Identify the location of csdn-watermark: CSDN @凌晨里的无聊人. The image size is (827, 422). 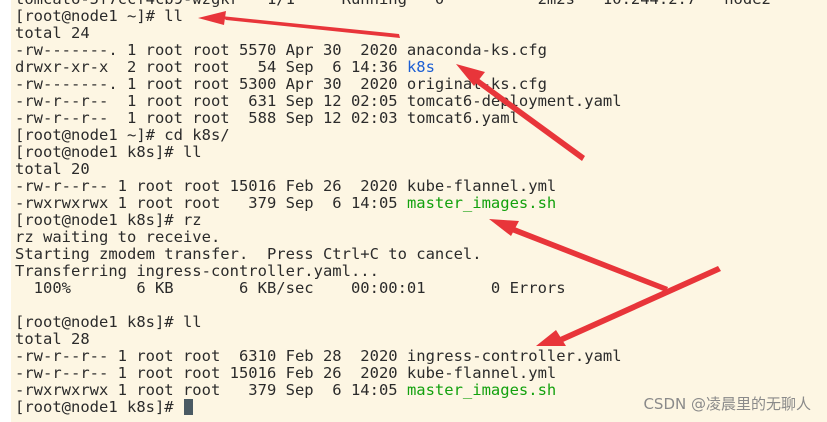
(727, 404).